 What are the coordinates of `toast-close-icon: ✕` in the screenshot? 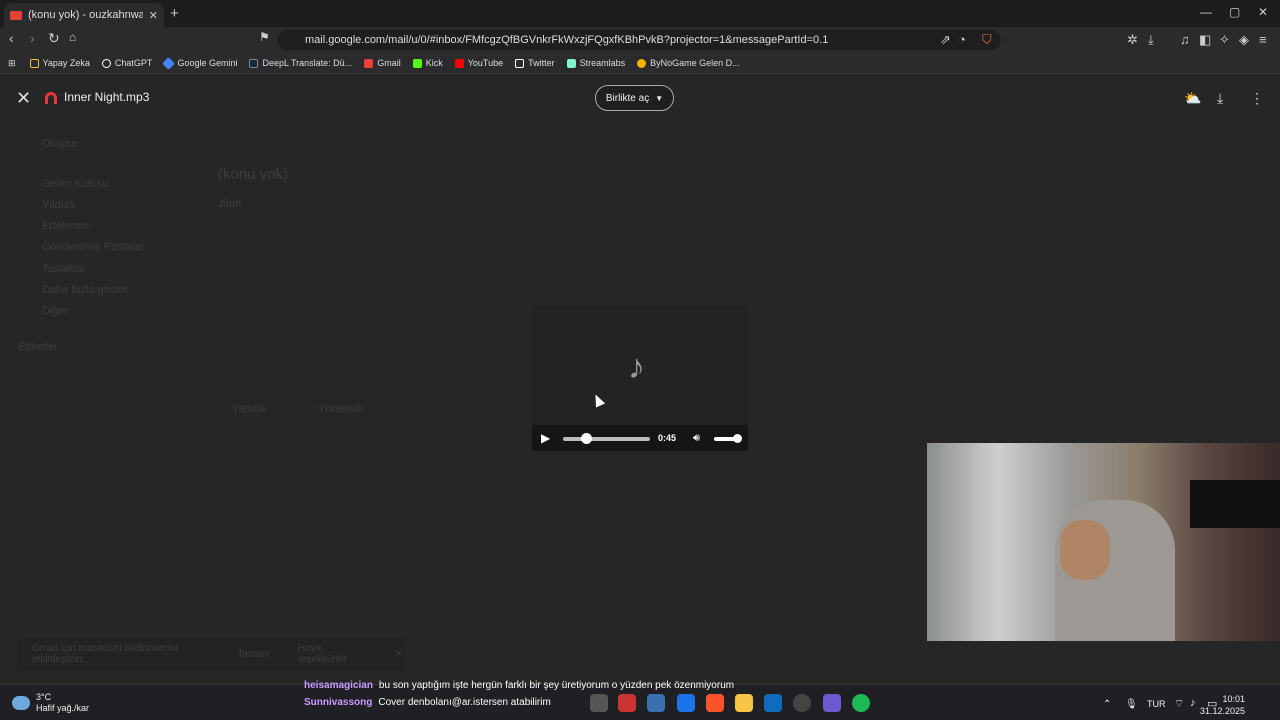 It's located at (399, 654).